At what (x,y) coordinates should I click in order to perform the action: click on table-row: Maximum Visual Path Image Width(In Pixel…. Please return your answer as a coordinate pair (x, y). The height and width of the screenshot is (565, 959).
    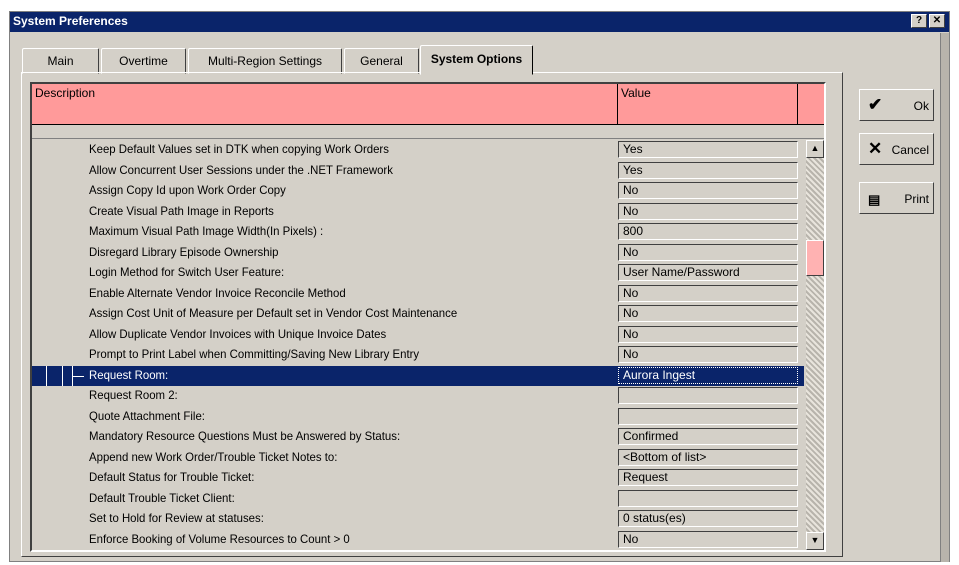
    Looking at the image, I should click on (418, 232).